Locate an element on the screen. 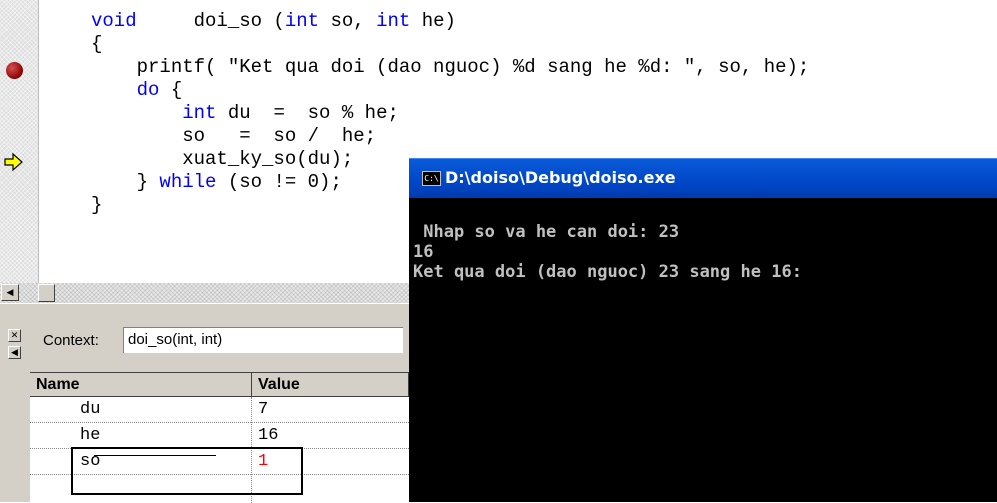  console-title: D:\doiso\Debug\doiso.exe is located at coordinates (560, 177).